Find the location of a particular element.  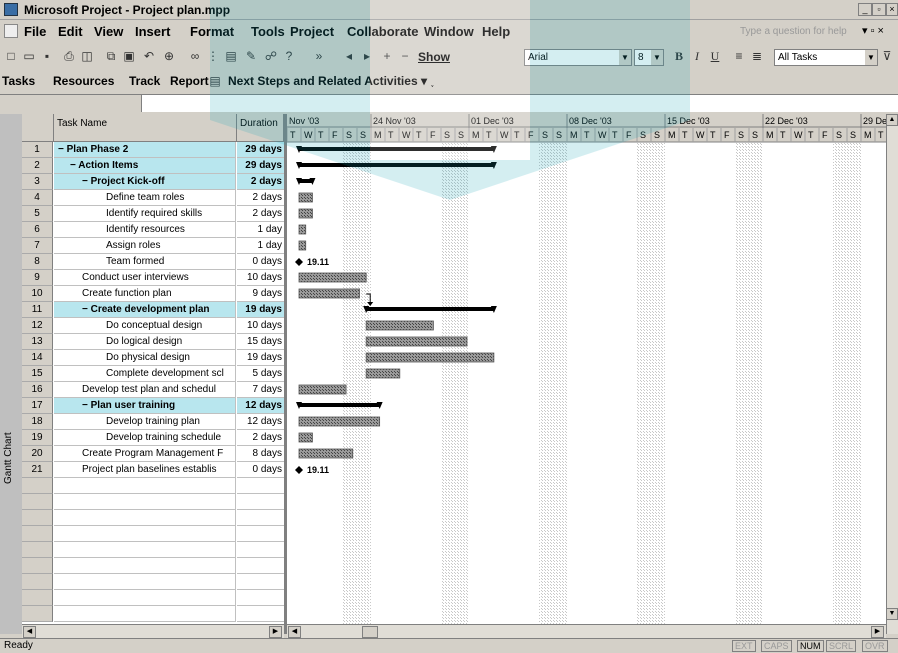

undo-icon: ↶ is located at coordinates (149, 56).